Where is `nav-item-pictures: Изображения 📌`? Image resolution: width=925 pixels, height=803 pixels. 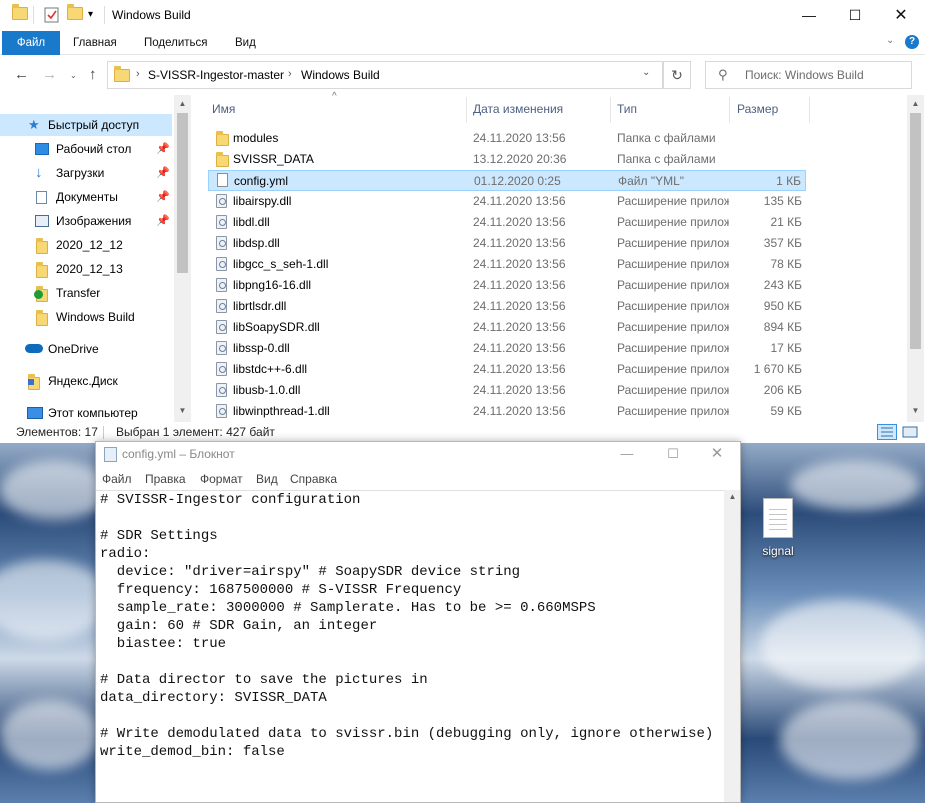 nav-item-pictures: Изображения 📌 is located at coordinates (86, 221).